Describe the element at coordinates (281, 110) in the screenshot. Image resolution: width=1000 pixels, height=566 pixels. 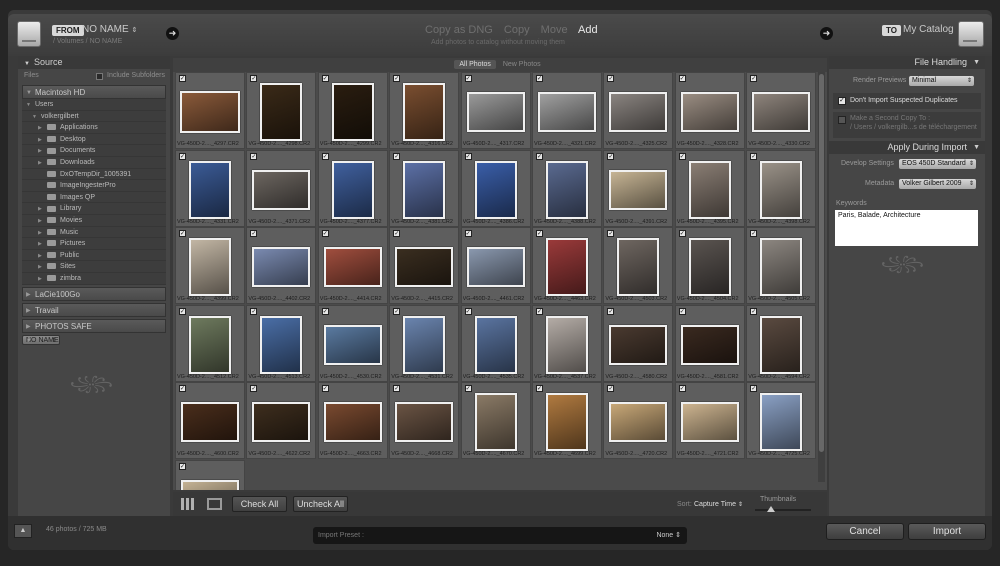
I see `photo-cell: ✓ VG-450D-2...._4298.CR2` at that location.